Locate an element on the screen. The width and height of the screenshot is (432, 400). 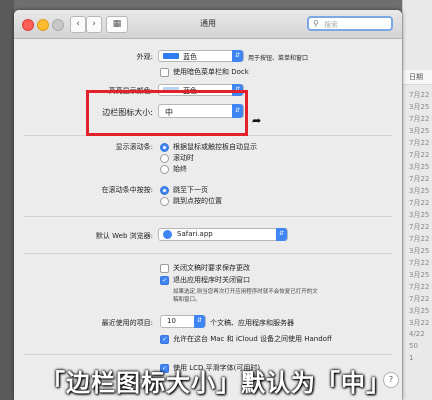
click-scrollbar-label: 在滚动条中按按: is located at coordinates (127, 190).